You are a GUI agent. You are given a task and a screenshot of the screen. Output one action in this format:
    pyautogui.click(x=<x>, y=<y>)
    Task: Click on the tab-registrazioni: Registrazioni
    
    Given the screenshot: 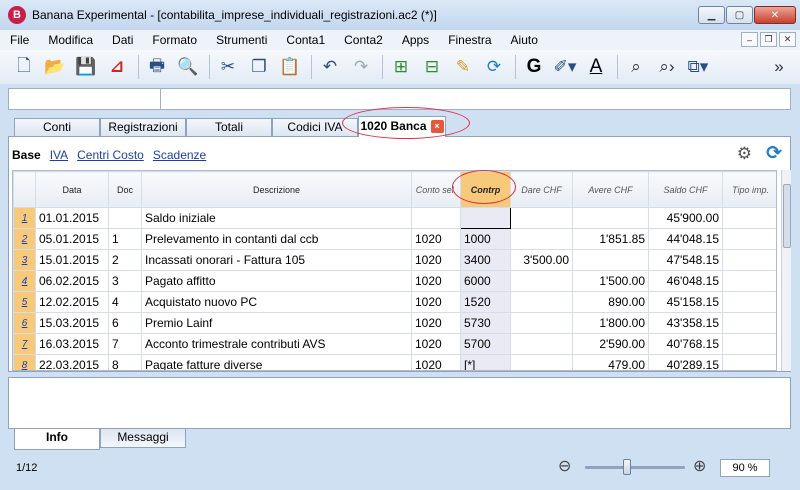 What is the action you would take?
    pyautogui.click(x=143, y=127)
    